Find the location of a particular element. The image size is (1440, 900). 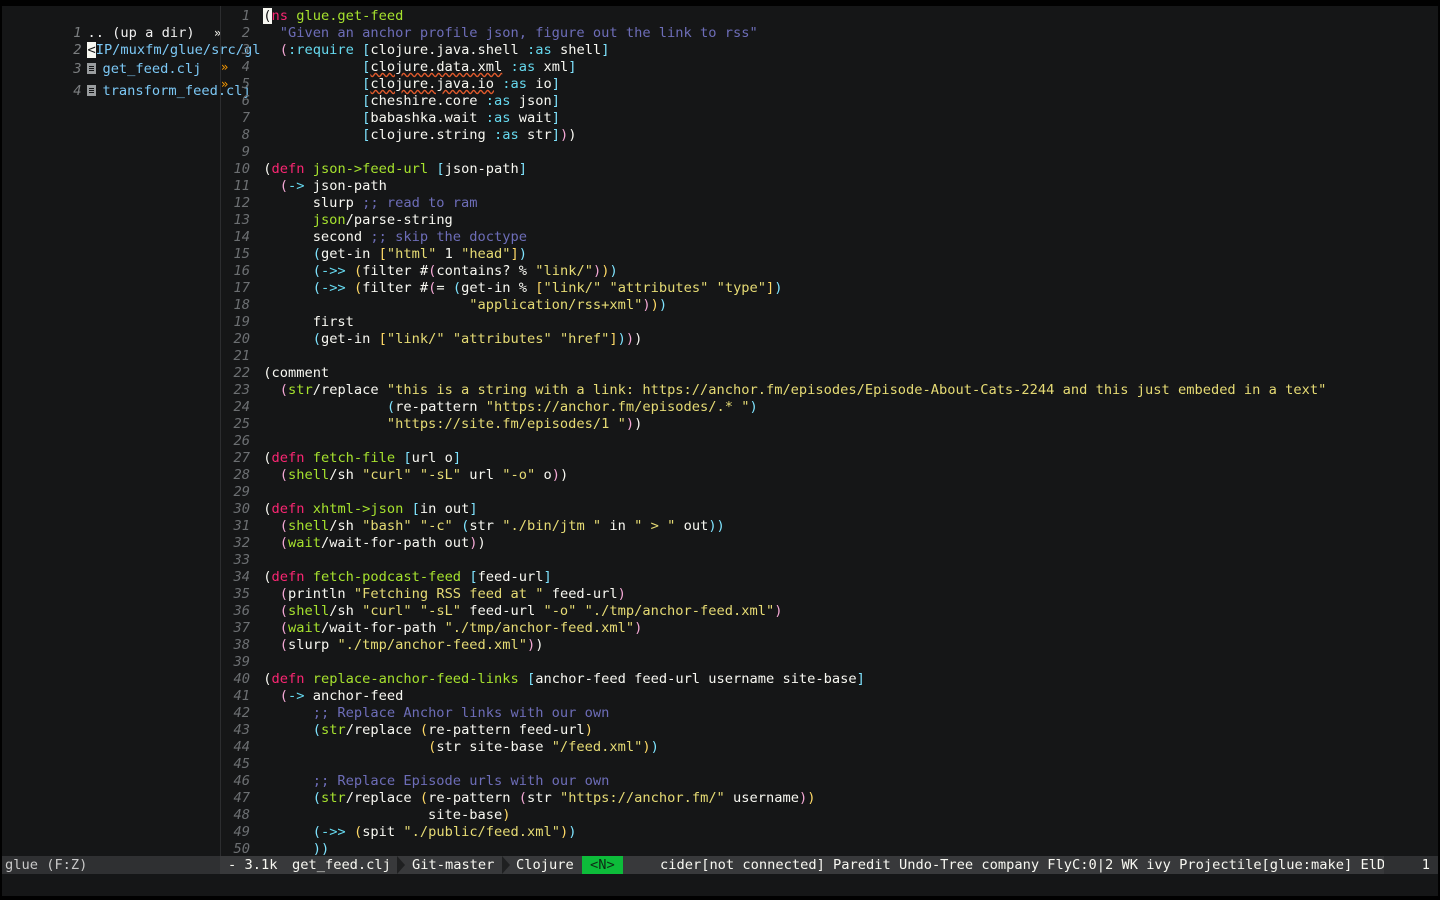

code-token: url o is located at coordinates (432, 458).